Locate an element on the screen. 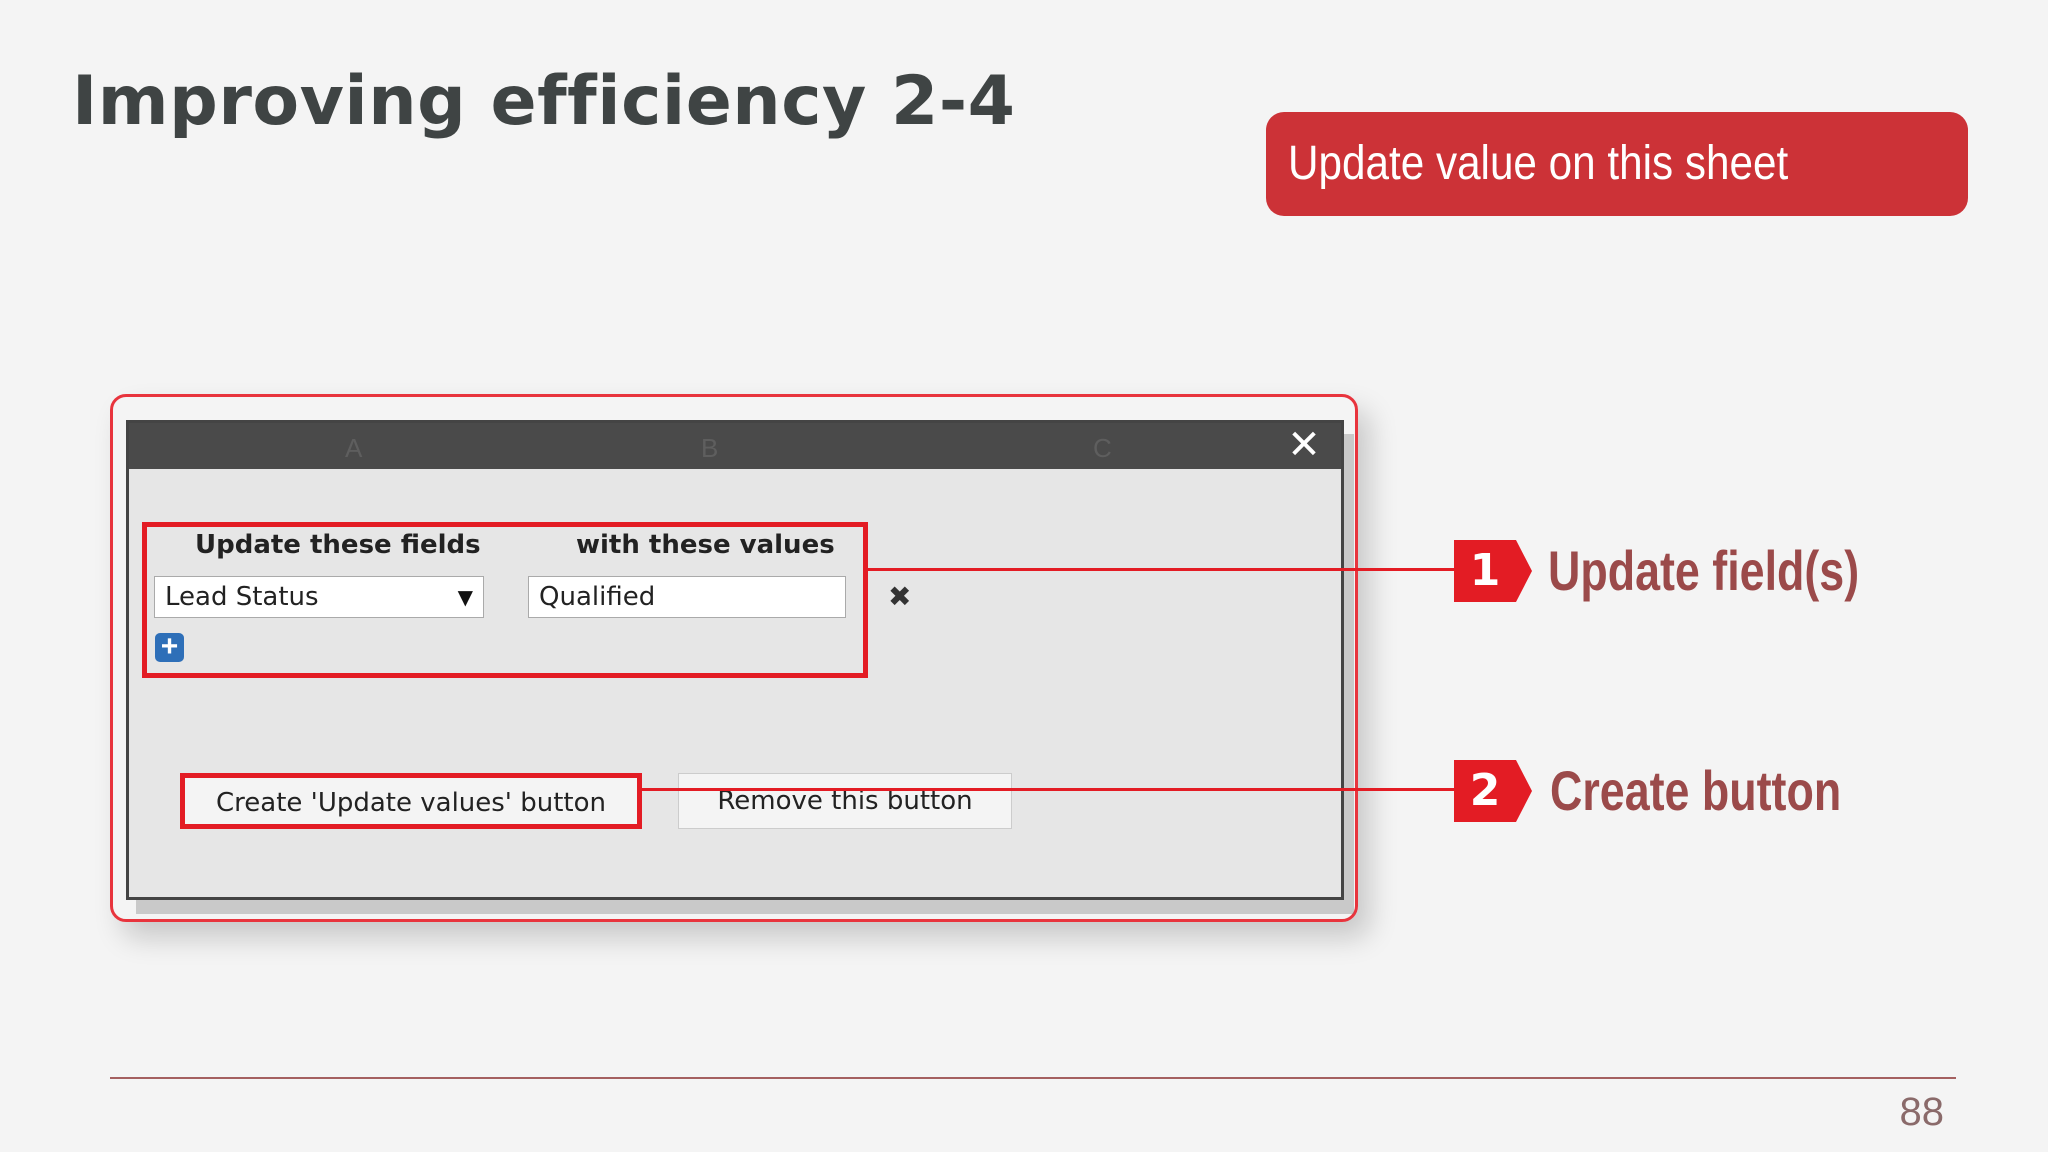 The width and height of the screenshot is (2048, 1152). header-update-fields: Update these fields is located at coordinates (338, 545).